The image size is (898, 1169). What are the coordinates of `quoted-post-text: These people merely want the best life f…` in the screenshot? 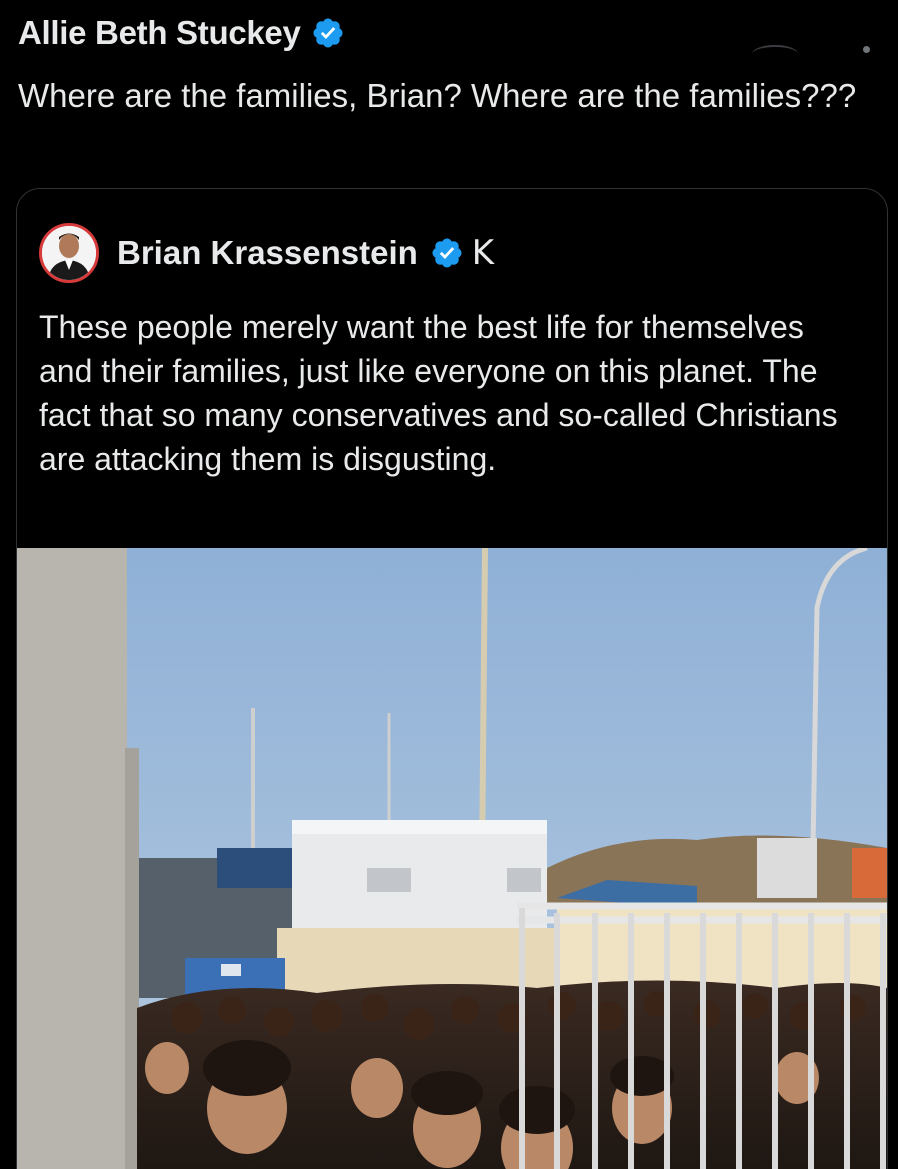 It's located at (438, 393).